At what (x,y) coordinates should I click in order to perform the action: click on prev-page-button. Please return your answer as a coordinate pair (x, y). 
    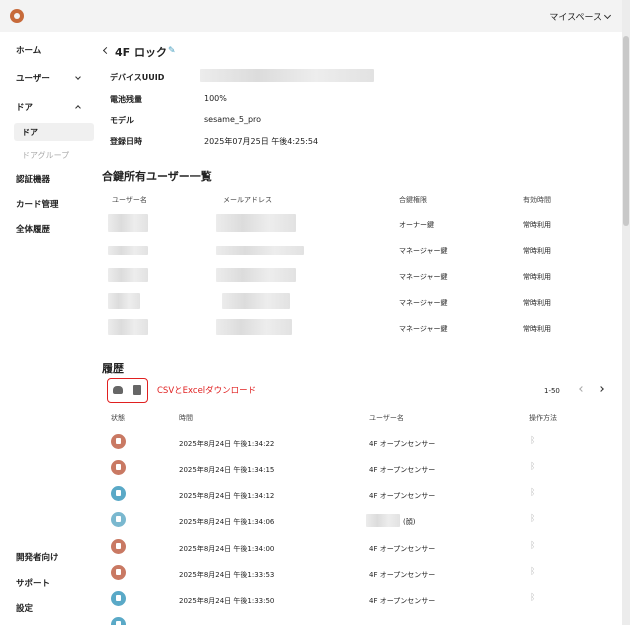
    Looking at the image, I should click on (582, 390).